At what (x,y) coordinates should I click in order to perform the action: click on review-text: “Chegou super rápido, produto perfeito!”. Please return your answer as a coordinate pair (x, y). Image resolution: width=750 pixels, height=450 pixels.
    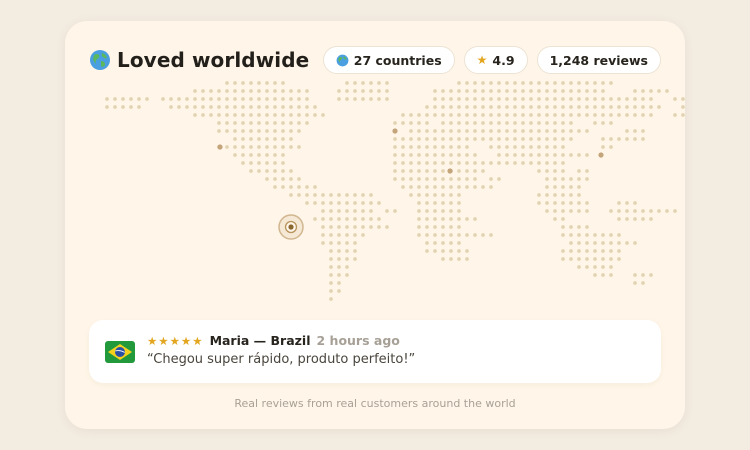
    Looking at the image, I should click on (281, 359).